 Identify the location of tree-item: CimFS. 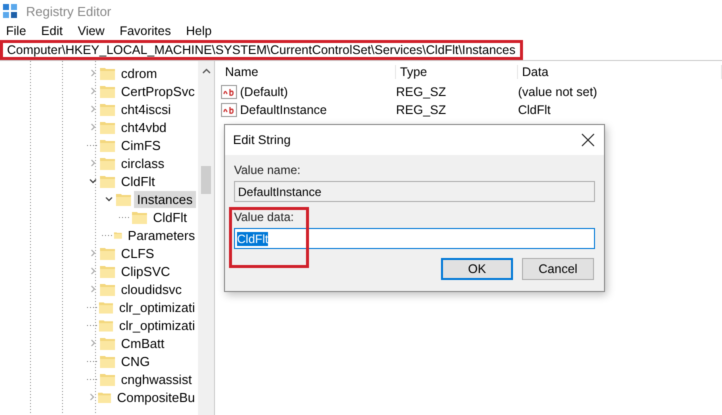
(141, 145).